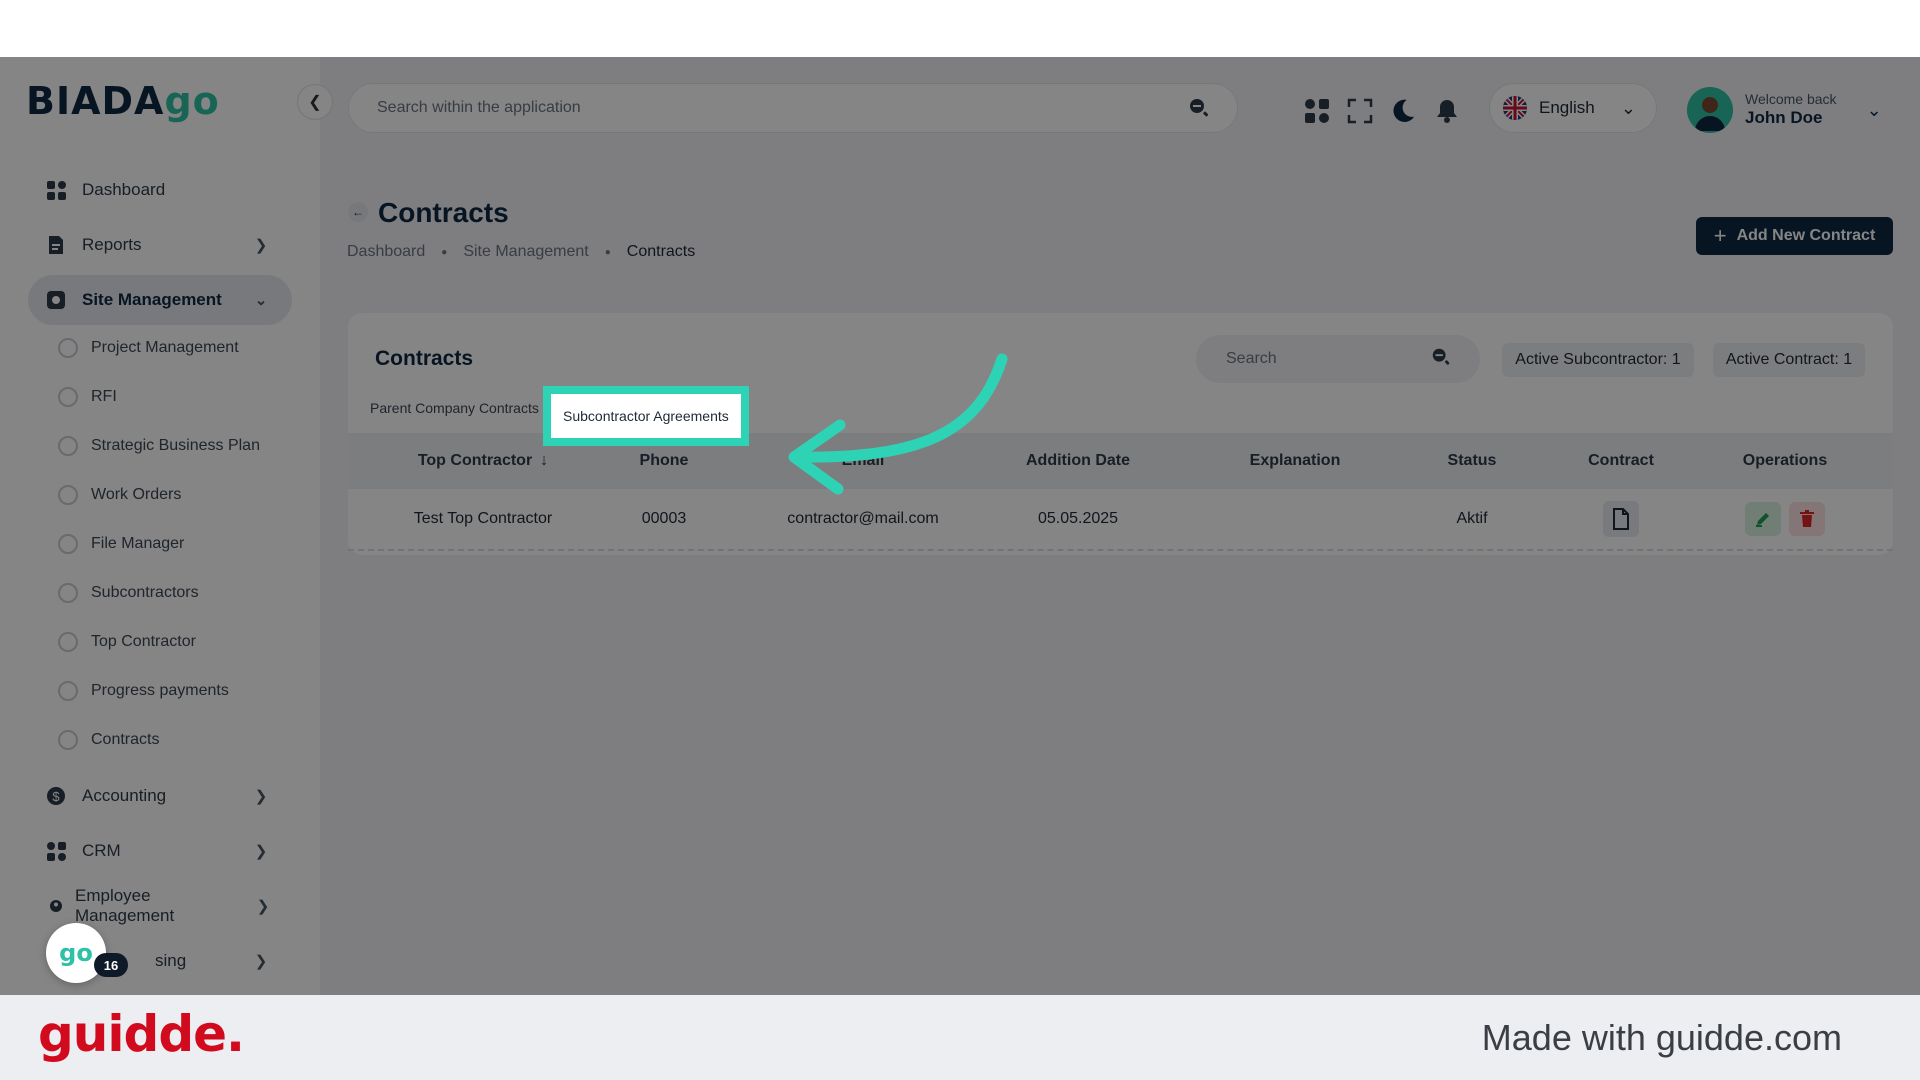 The image size is (1920, 1080). I want to click on sidebar-subitem-project-management: Project Management, so click(148, 348).